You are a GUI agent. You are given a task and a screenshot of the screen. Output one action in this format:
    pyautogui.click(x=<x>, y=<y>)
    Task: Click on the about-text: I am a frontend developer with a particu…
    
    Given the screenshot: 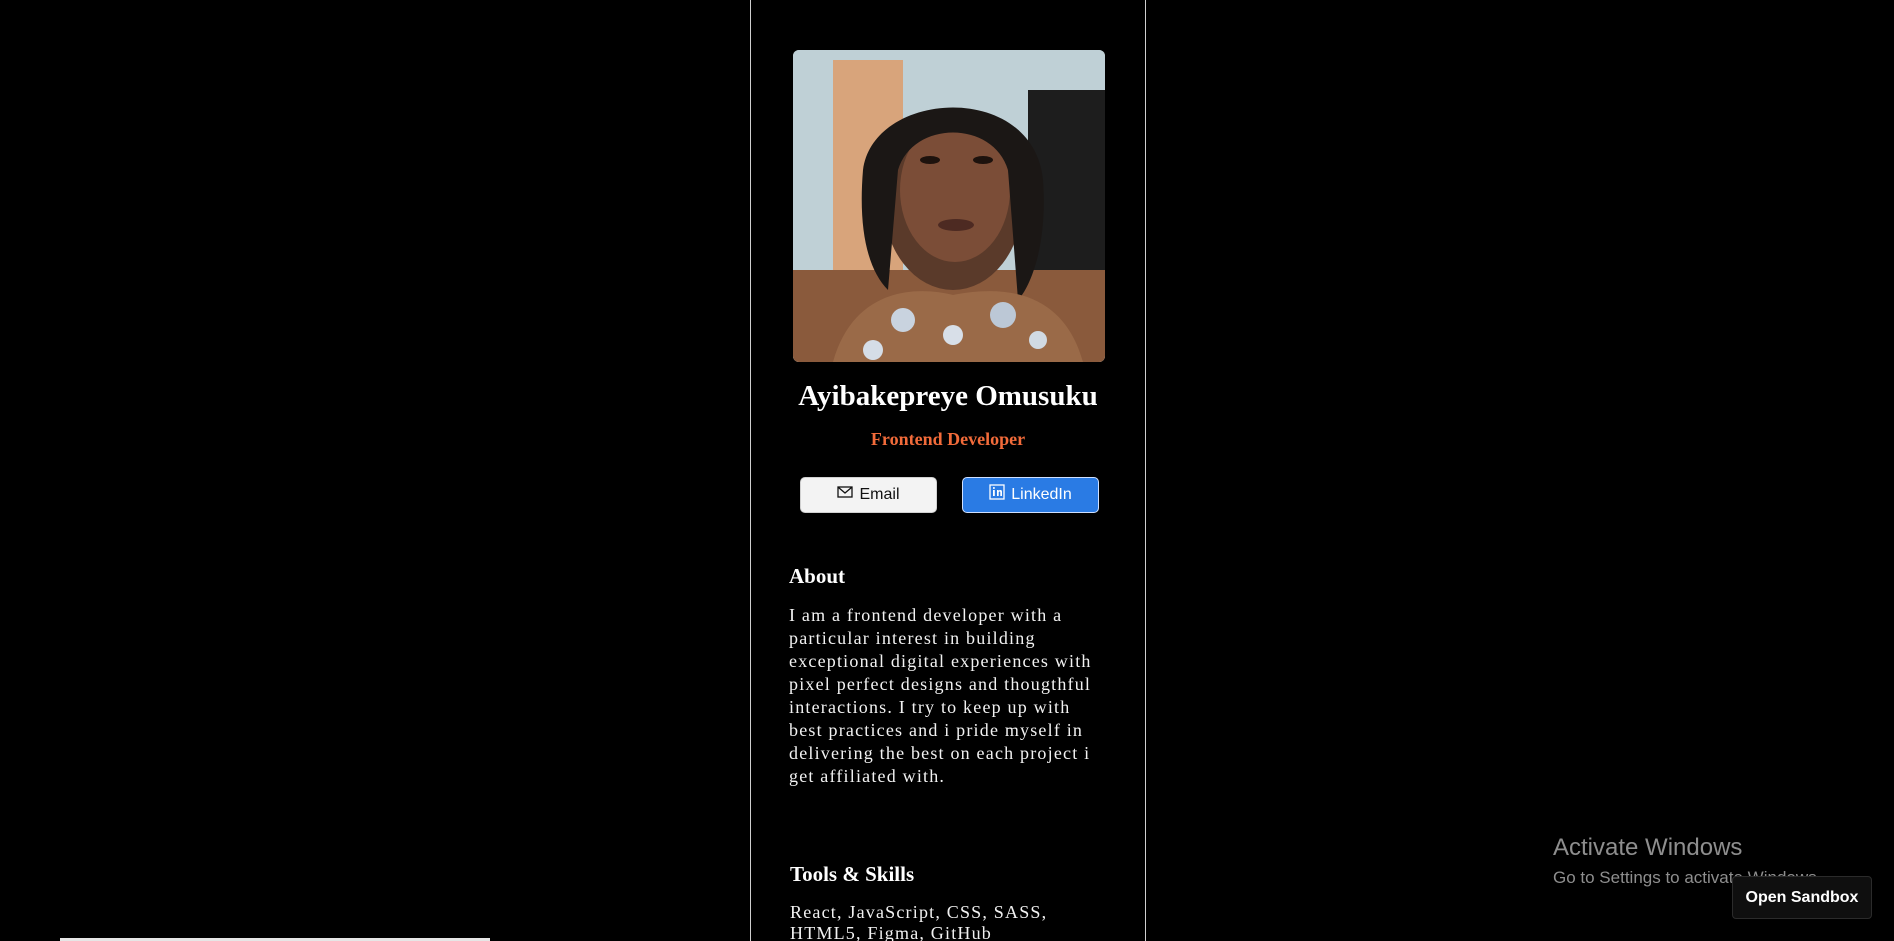 What is the action you would take?
    pyautogui.click(x=940, y=695)
    